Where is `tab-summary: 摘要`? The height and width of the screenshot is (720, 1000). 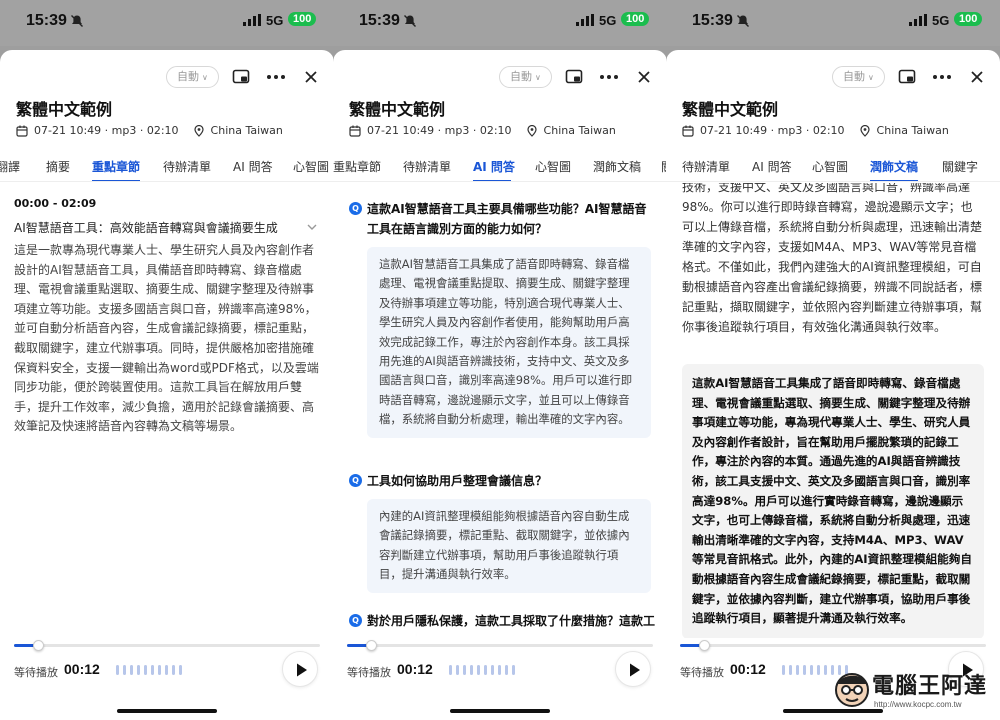 tab-summary: 摘要 is located at coordinates (58, 166).